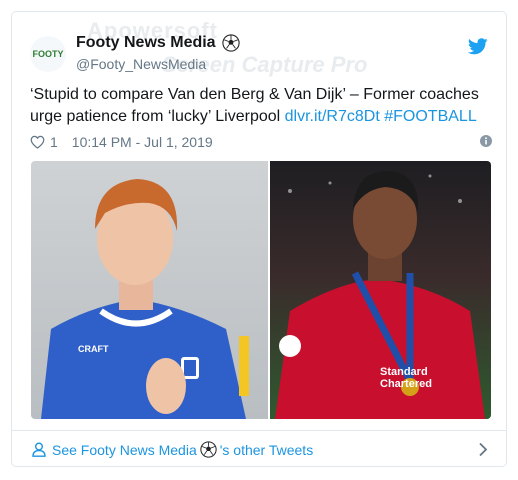 Image resolution: width=518 pixels, height=480 pixels. I want to click on heart-icon, so click(37, 142).